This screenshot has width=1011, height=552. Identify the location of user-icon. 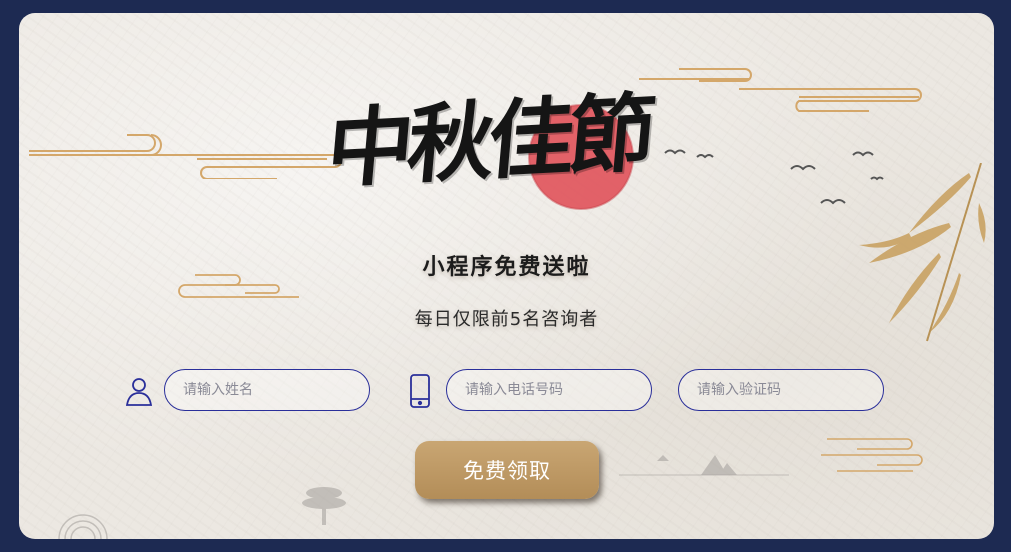
(139, 392).